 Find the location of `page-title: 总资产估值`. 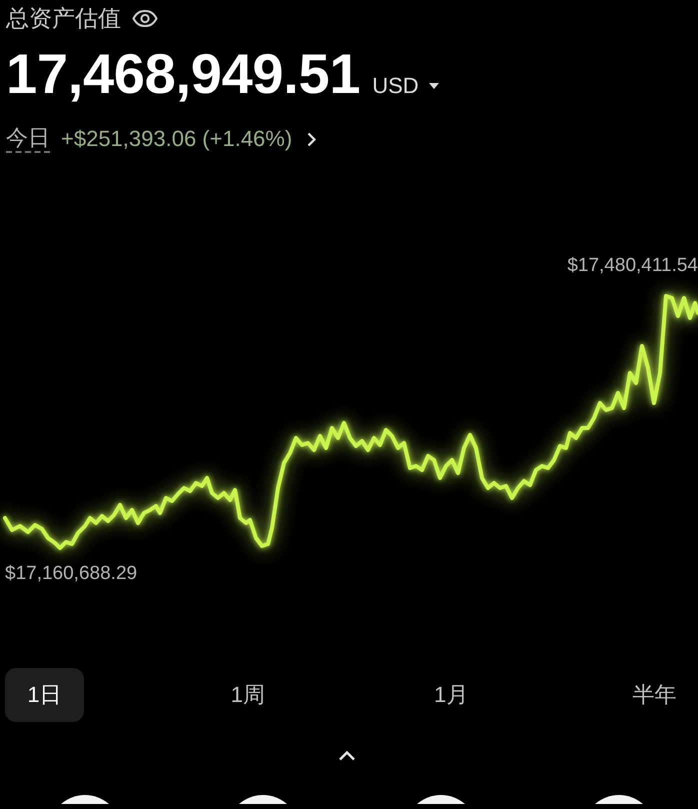

page-title: 总资产估值 is located at coordinates (63, 18).